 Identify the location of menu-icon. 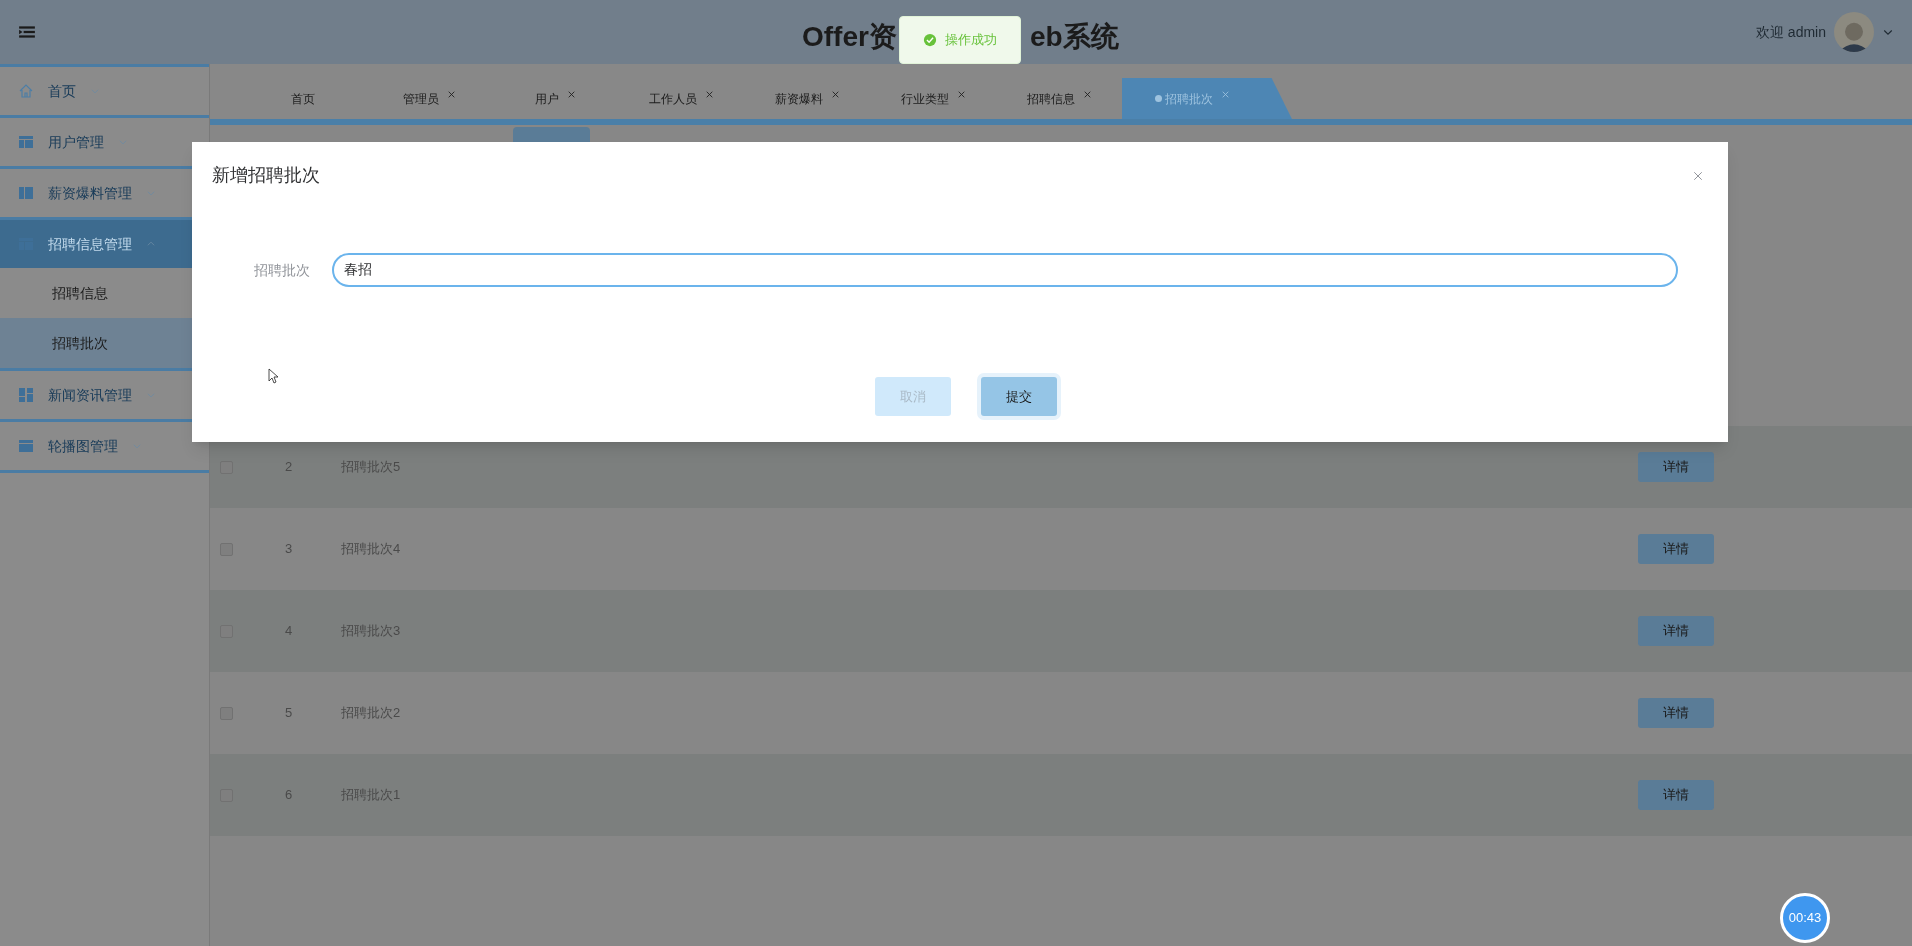
(27, 32).